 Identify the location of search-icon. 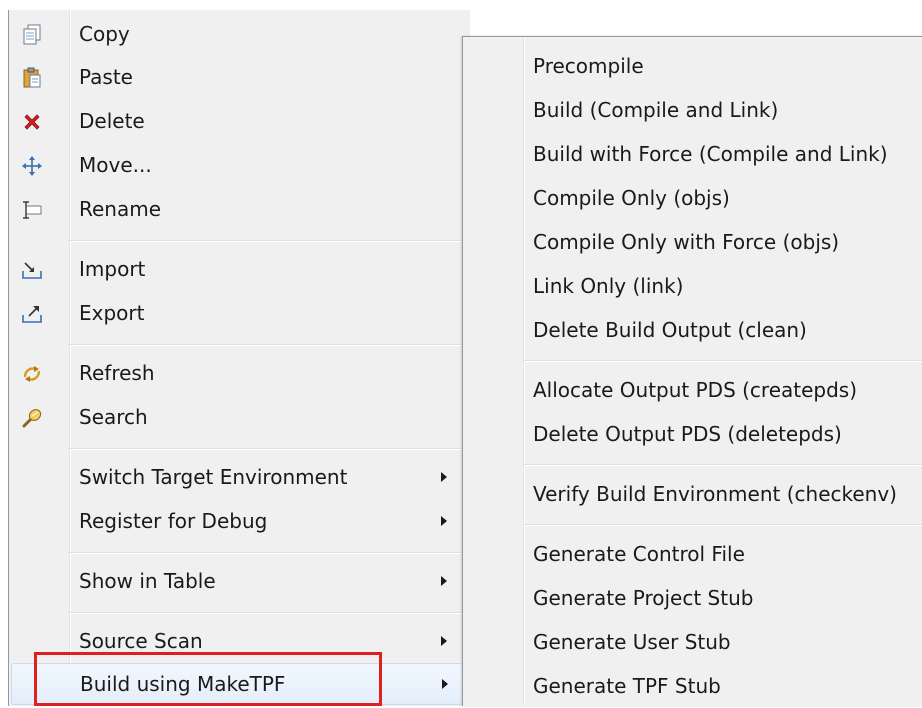
(32, 418).